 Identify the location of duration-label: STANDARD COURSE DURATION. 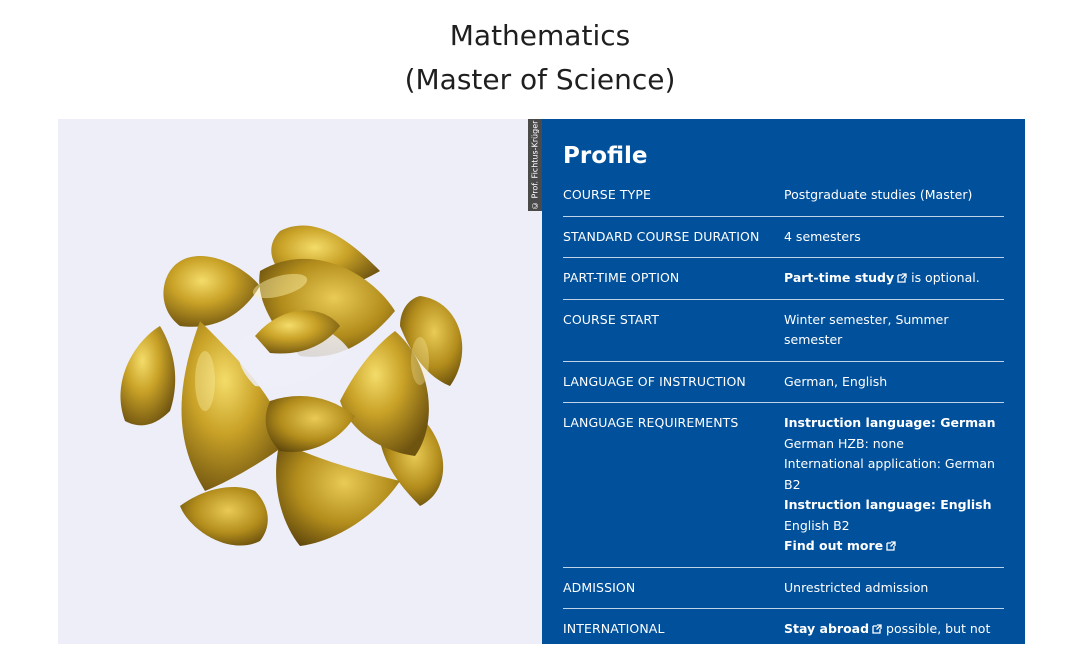
(661, 236).